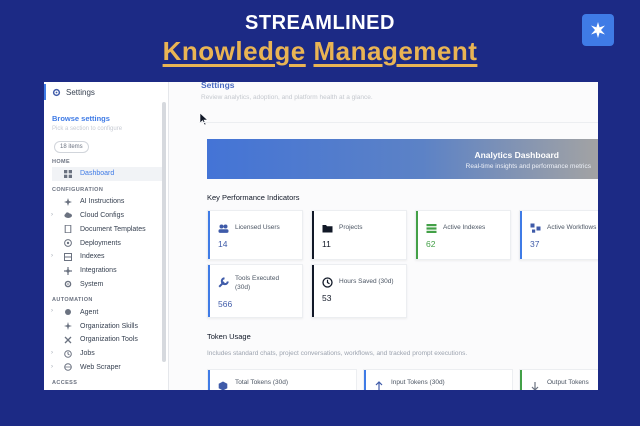 The width and height of the screenshot is (640, 426). I want to click on list-icon, so click(431, 227).